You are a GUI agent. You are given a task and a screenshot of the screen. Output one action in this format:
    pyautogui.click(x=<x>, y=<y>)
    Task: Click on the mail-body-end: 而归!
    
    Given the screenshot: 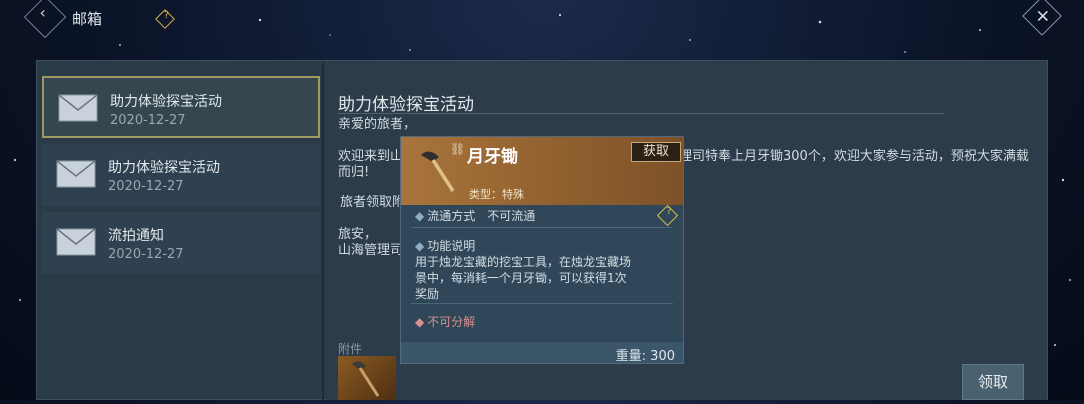 What is the action you would take?
    pyautogui.click(x=354, y=172)
    